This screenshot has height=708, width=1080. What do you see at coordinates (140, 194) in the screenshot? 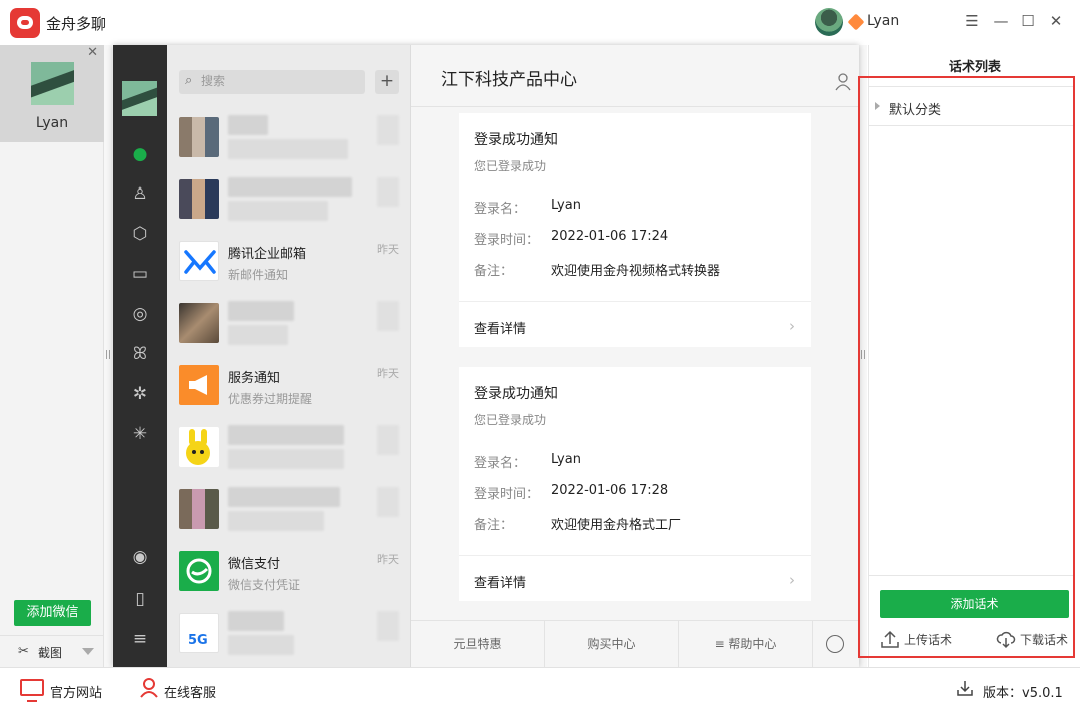
I see `contacts-icon: ♙` at bounding box center [140, 194].